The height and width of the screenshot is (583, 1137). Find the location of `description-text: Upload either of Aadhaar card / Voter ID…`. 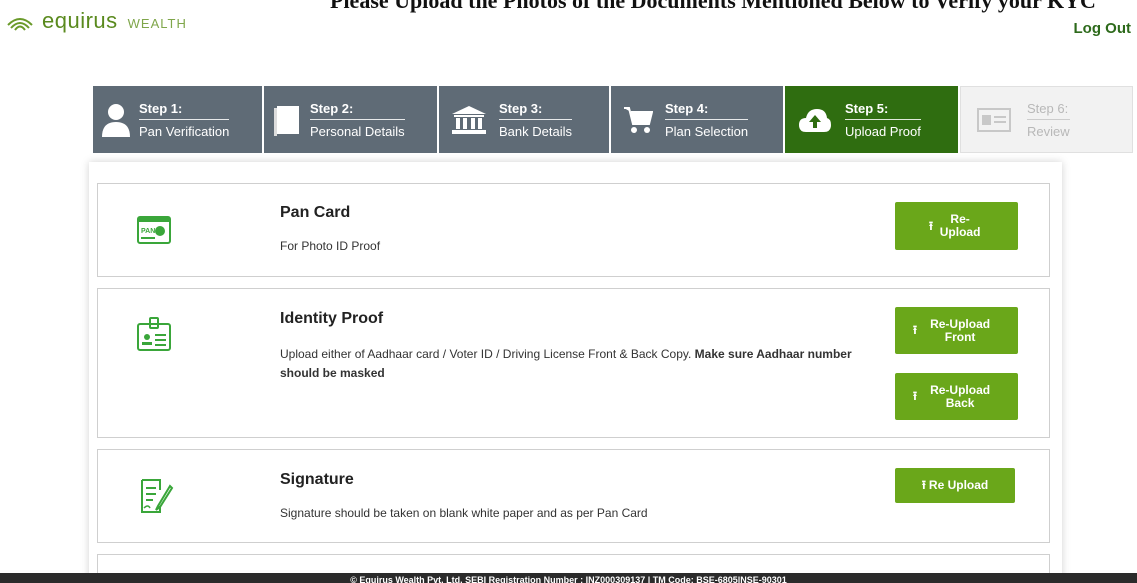

description-text: Upload either of Aadhaar card / Voter ID… is located at coordinates (486, 354).